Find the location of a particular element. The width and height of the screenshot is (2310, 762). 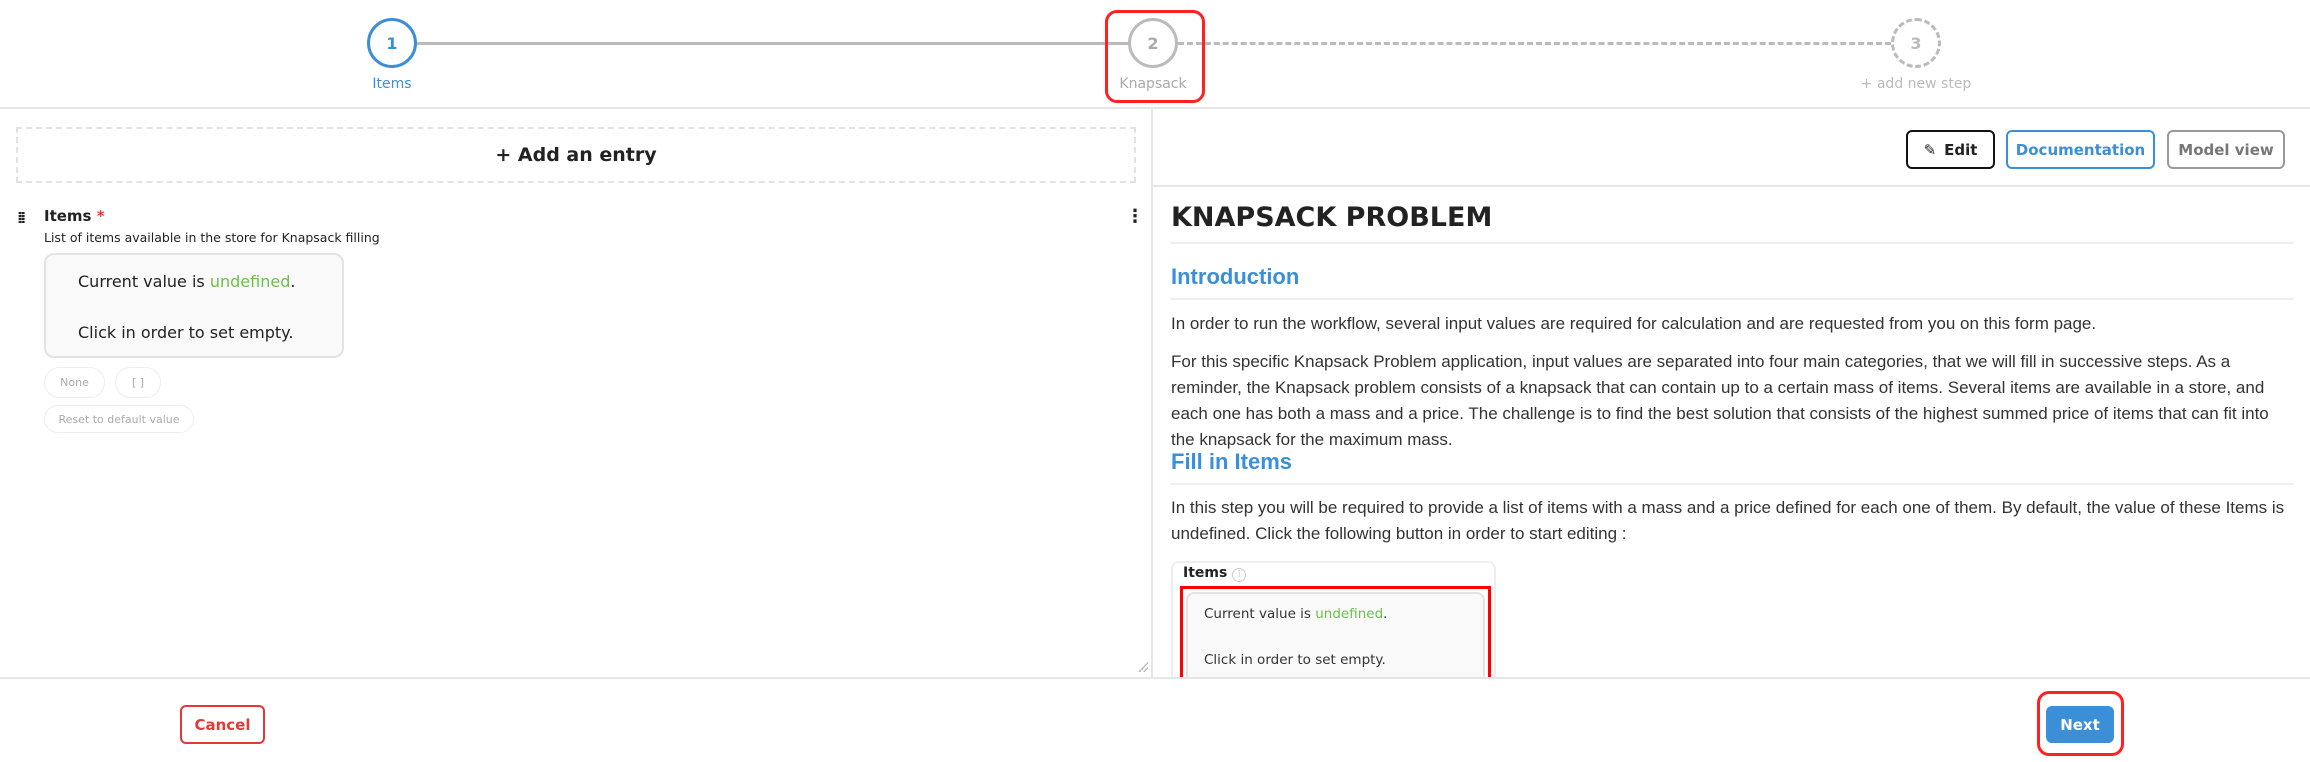

current-value-text: Current value is undefined. is located at coordinates (186, 281).